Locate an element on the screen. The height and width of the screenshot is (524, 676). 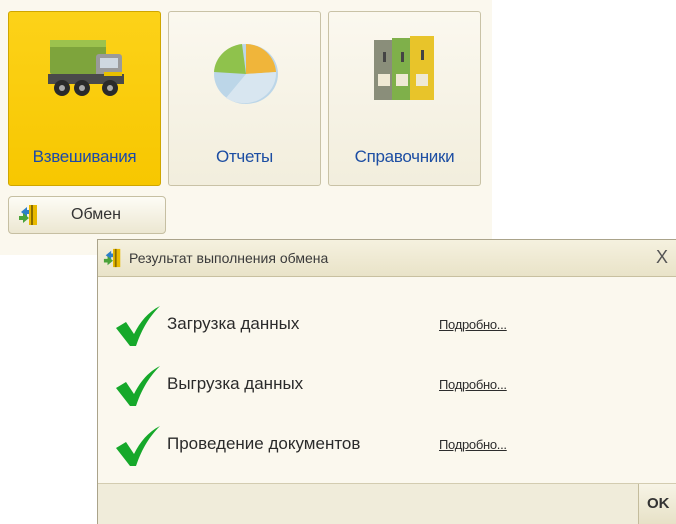
dialog-title: Результат выполнения обмена is located at coordinates (229, 258).